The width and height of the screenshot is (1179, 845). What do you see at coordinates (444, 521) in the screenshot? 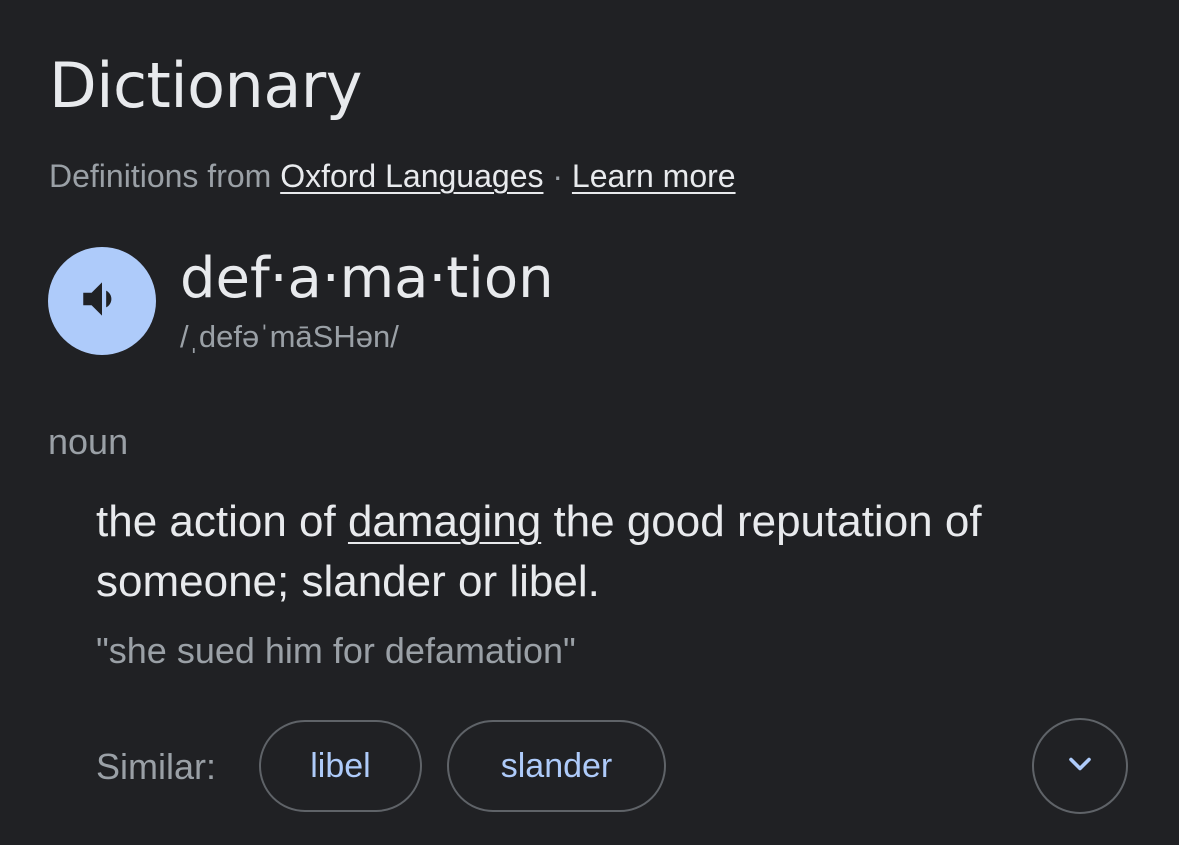
I see `damaging-link: damaging` at bounding box center [444, 521].